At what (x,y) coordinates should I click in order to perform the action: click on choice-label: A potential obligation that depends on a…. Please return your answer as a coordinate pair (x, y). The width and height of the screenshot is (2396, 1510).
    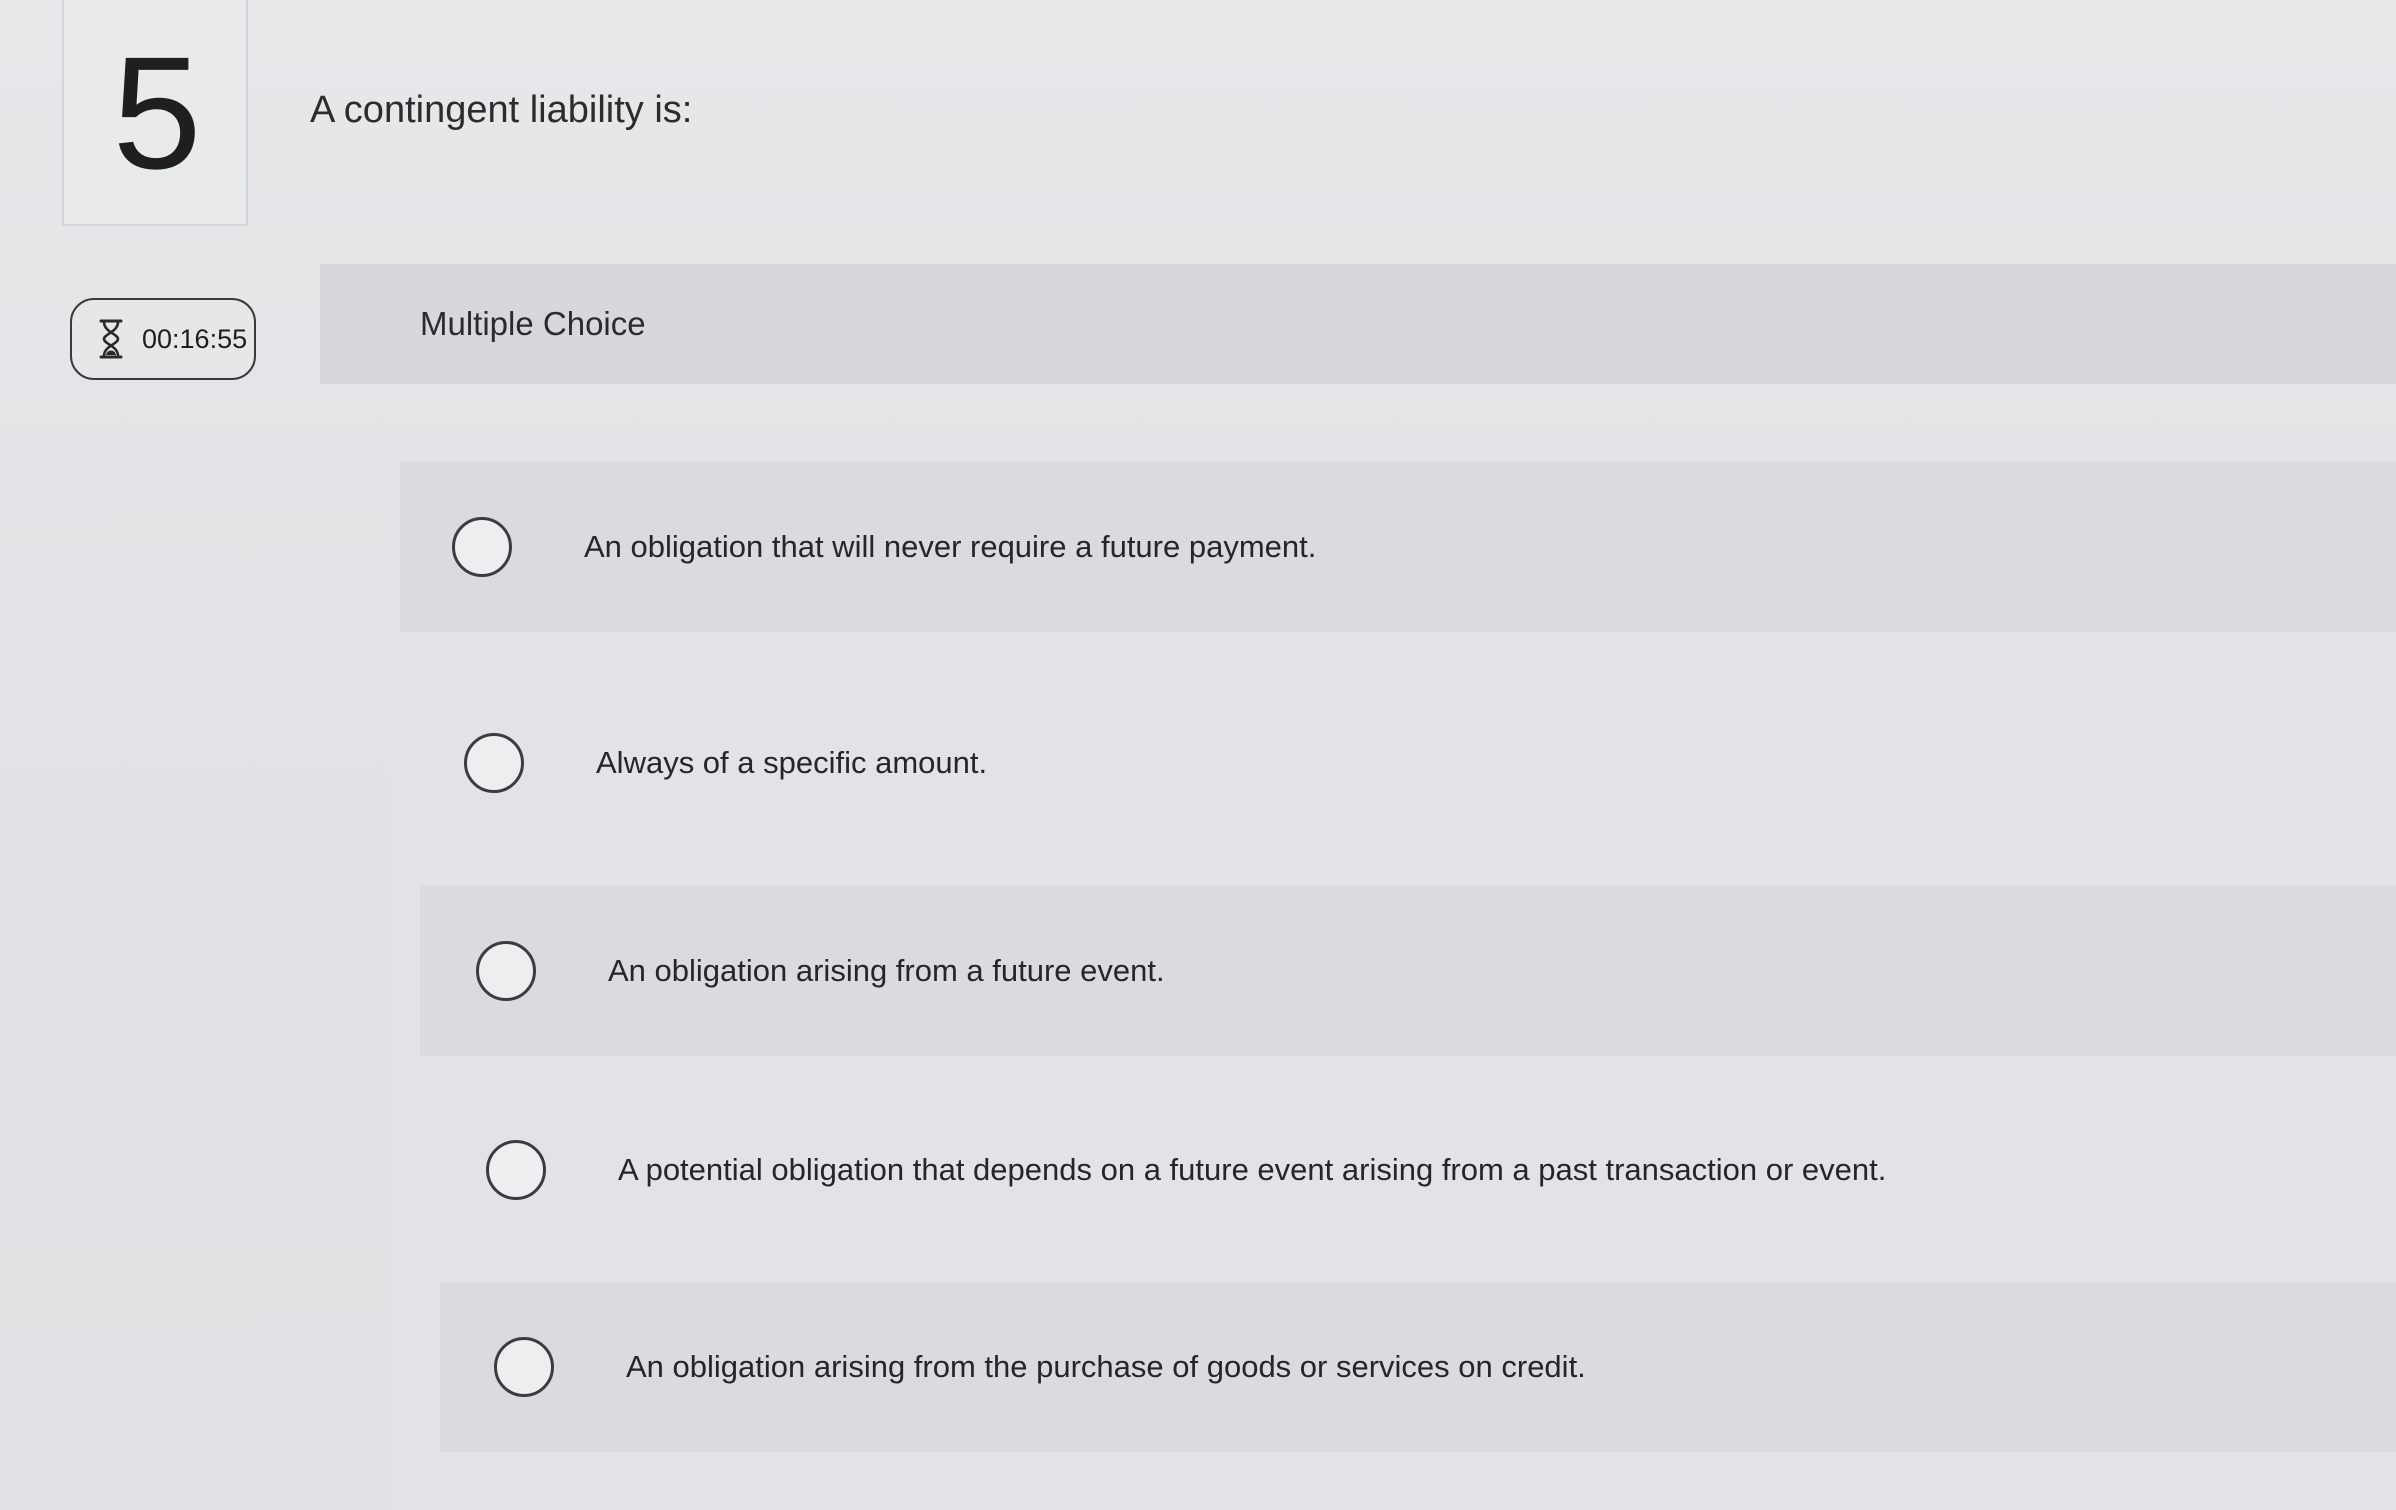
    Looking at the image, I should click on (1252, 1169).